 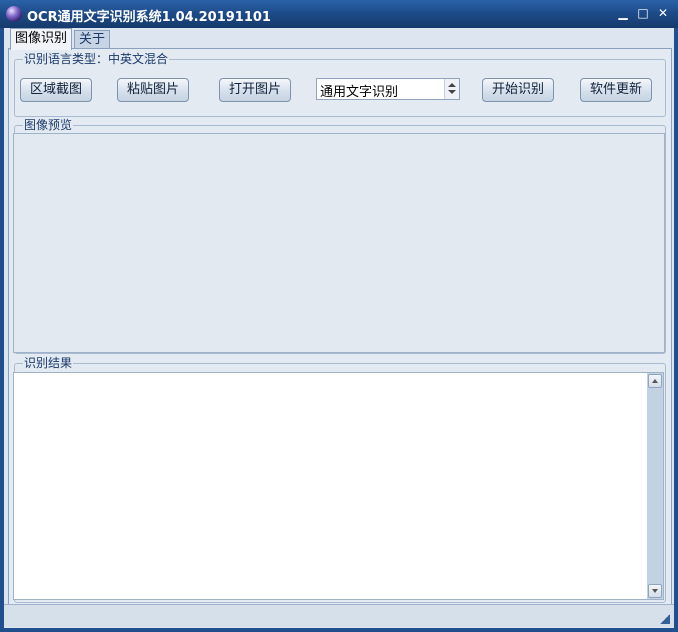 I want to click on status-bar, so click(x=339, y=615).